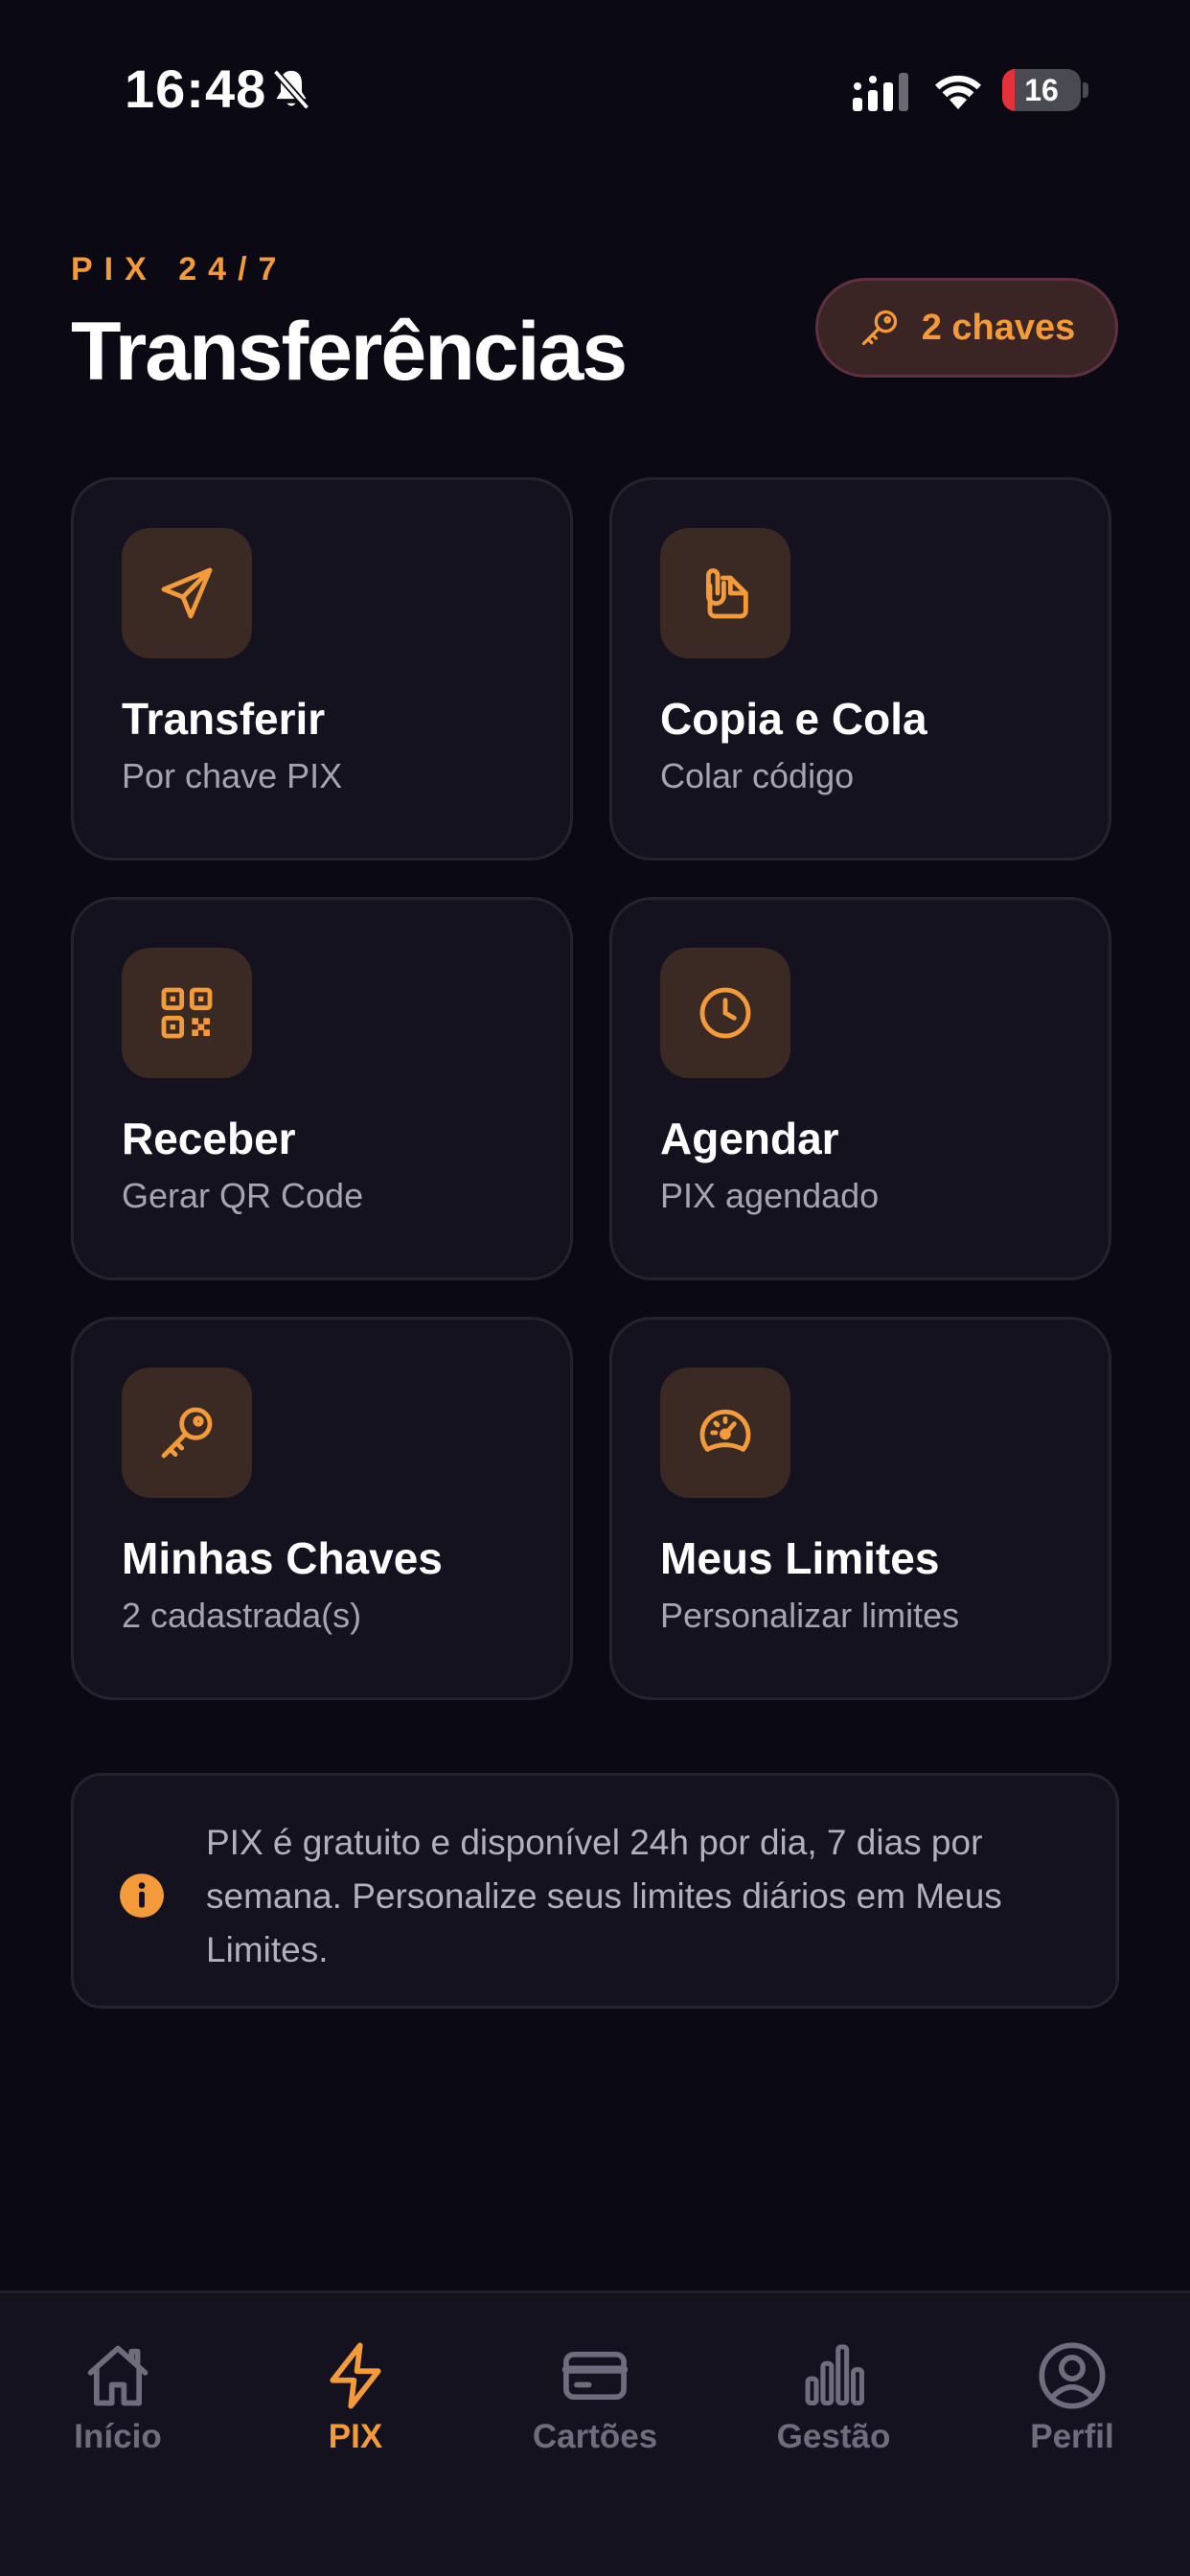 The width and height of the screenshot is (1190, 2576). I want to click on card-subtitle: Personalizar limites, so click(810, 1615).